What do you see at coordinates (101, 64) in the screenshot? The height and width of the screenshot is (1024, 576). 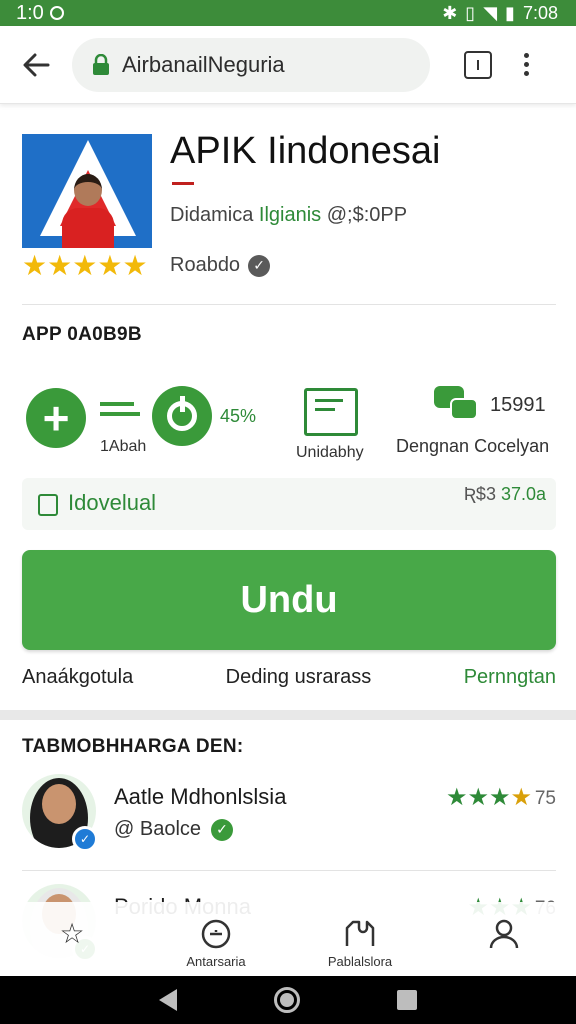 I see `lock-icon` at bounding box center [101, 64].